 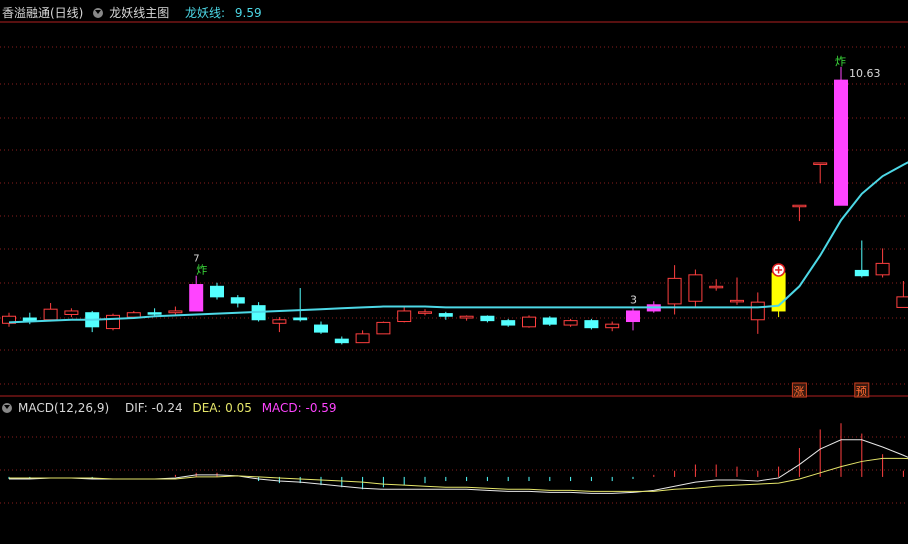 What do you see at coordinates (865, 73) in the screenshot?
I see `high-price-label: 10.63` at bounding box center [865, 73].